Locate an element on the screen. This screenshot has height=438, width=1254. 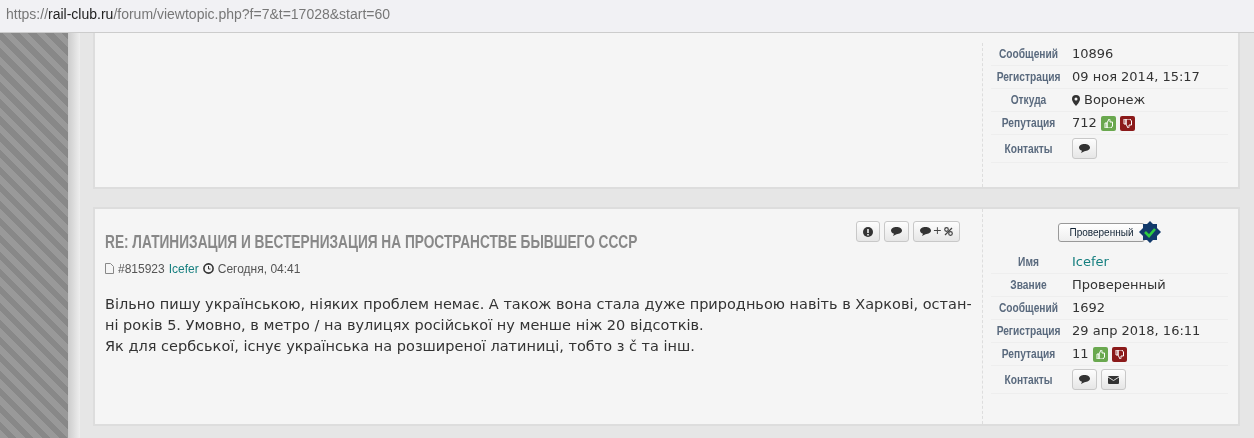
profile-label: Звание is located at coordinates (1028, 285).